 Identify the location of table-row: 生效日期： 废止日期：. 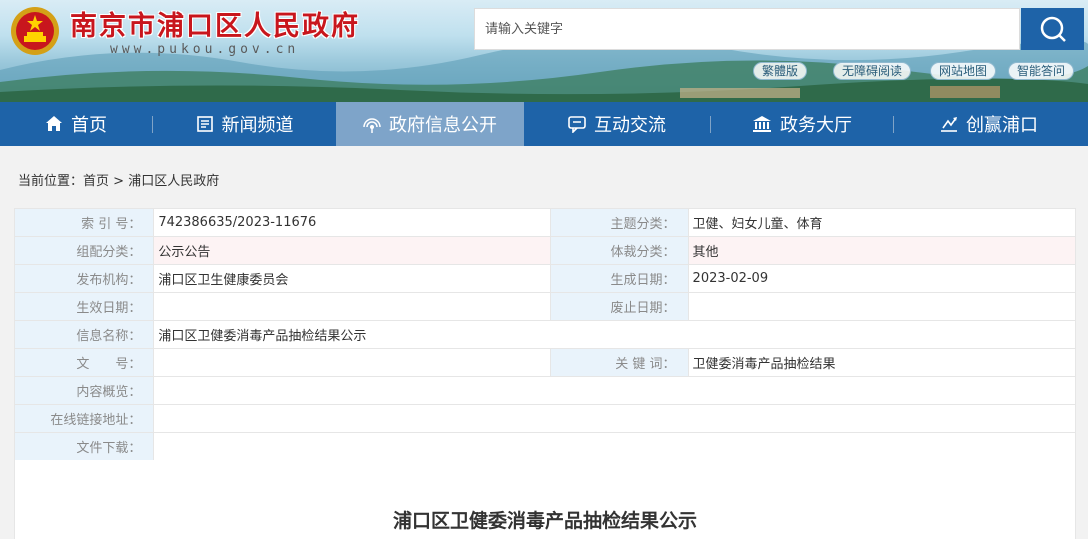
(545, 306).